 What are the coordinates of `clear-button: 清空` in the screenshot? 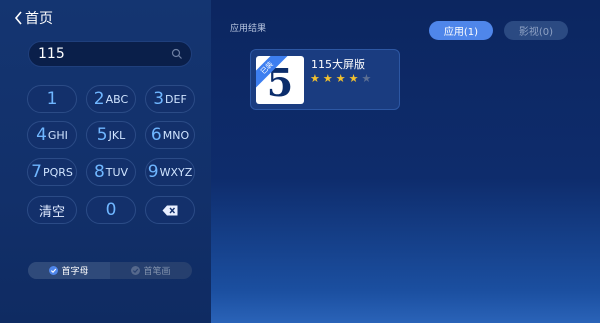 It's located at (52, 210).